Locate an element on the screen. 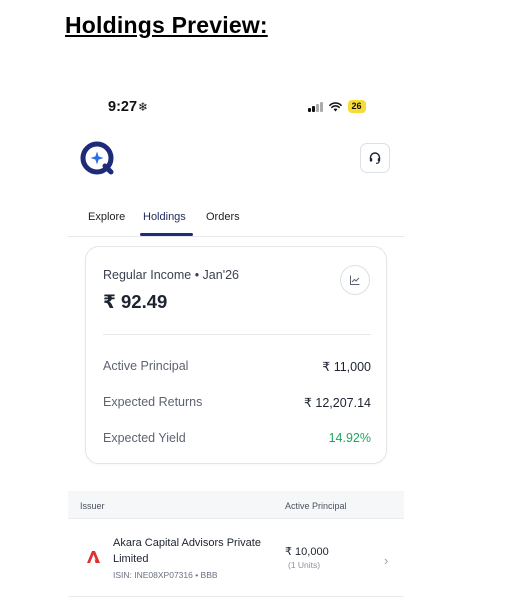 The height and width of the screenshot is (610, 508). headset-icon is located at coordinates (375, 158).